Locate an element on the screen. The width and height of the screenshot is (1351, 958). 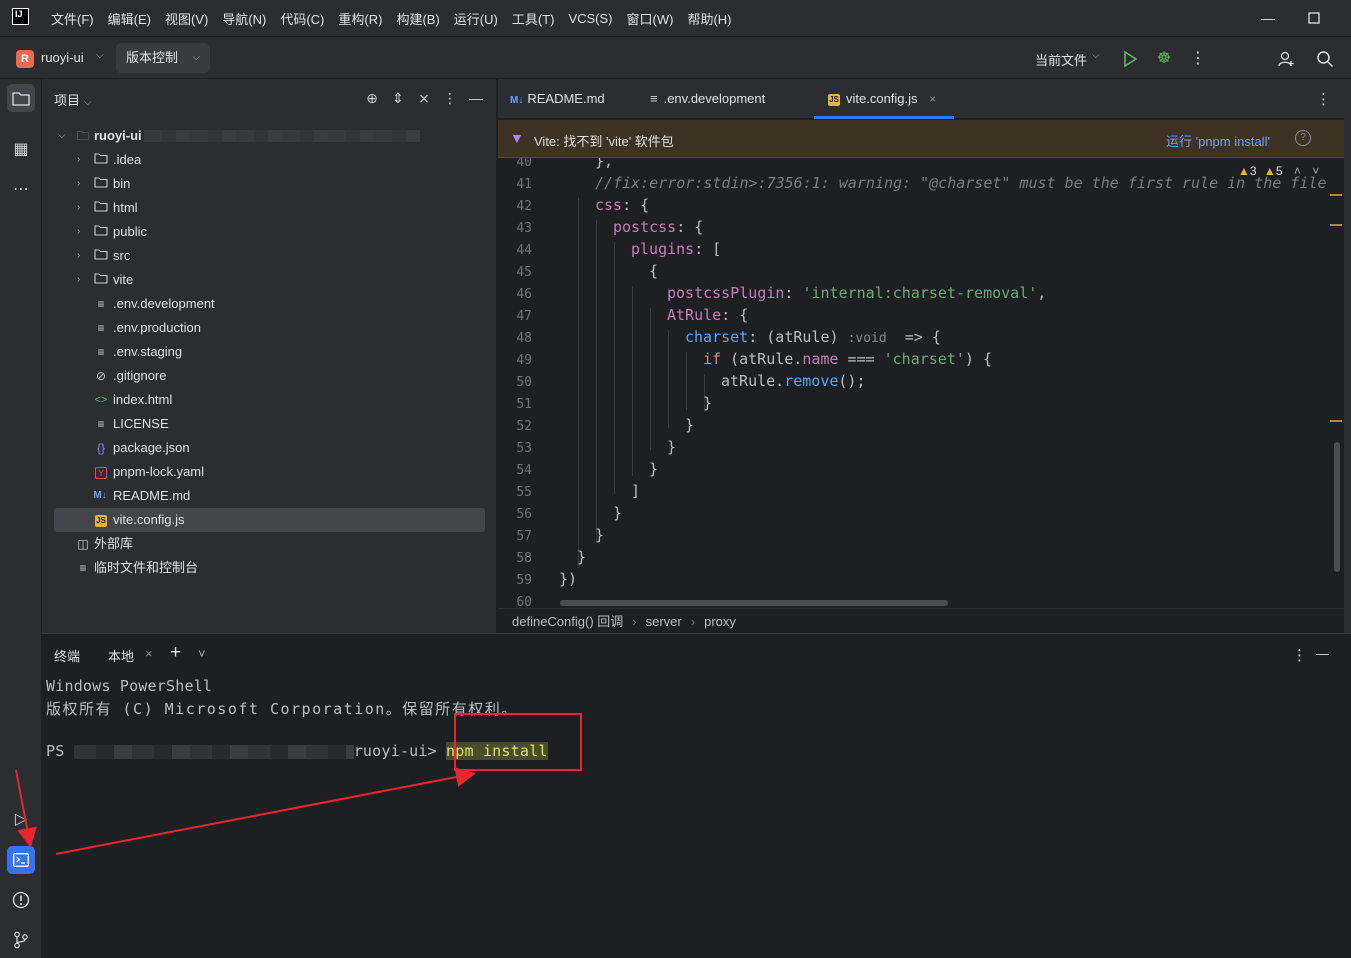
vertical-scrollbar is located at coordinates (1337, 507).